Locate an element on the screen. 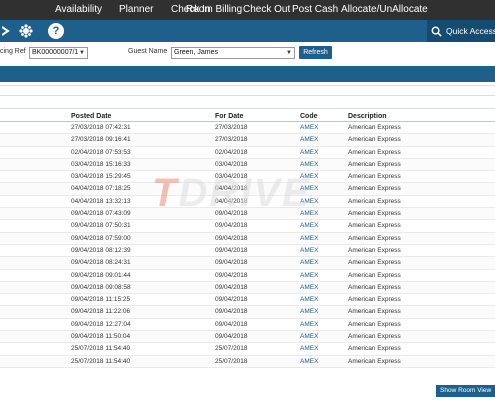 The image size is (495, 400). cell-posted-date: 09/04/2018 08:12:39 is located at coordinates (101, 250).